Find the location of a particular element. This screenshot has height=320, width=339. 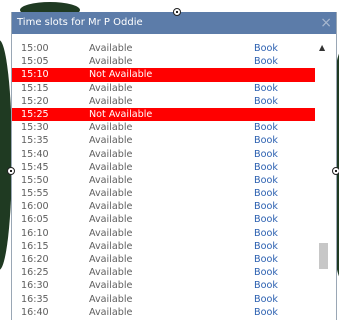

slot-time: 15:35 is located at coordinates (35, 141).